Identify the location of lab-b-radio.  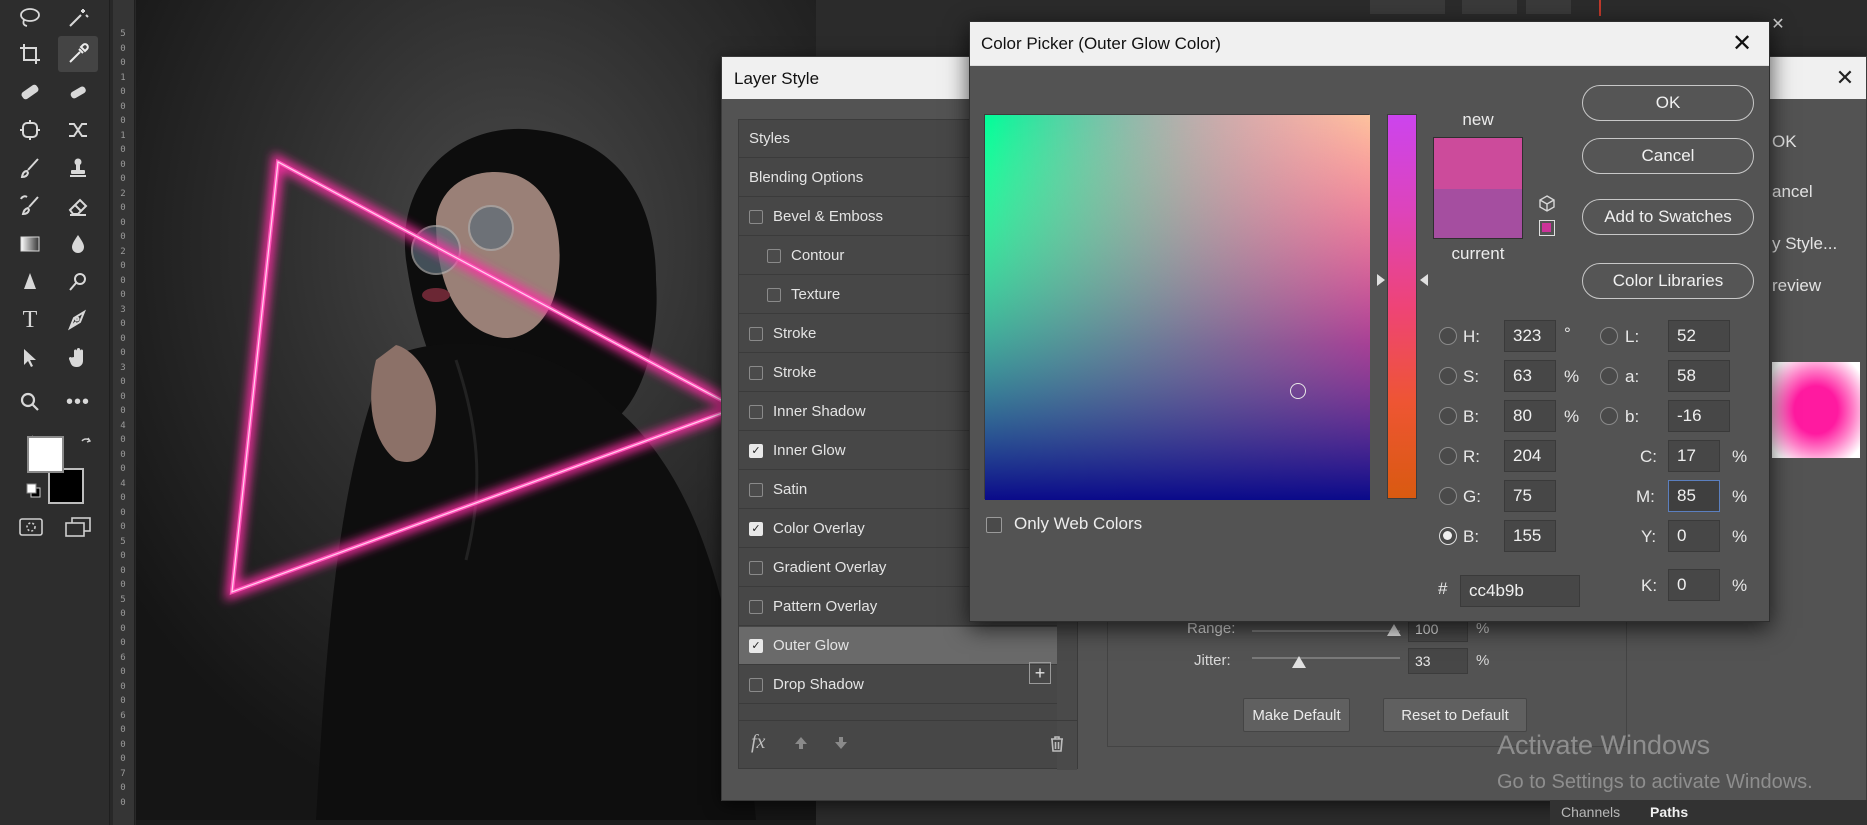
(1609, 416).